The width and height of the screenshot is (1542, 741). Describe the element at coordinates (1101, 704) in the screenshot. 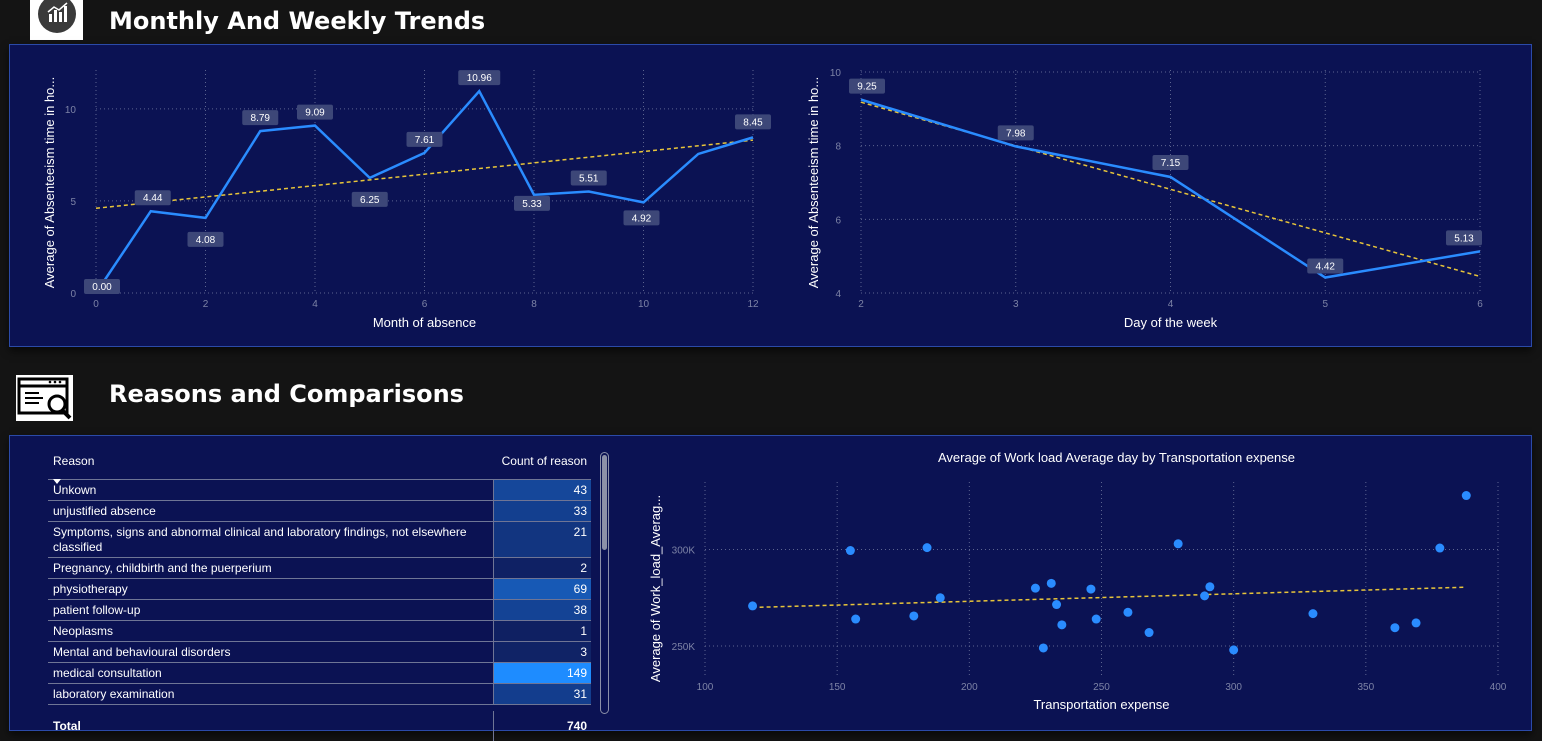

I see `x-axis-title: Transportation expense` at that location.